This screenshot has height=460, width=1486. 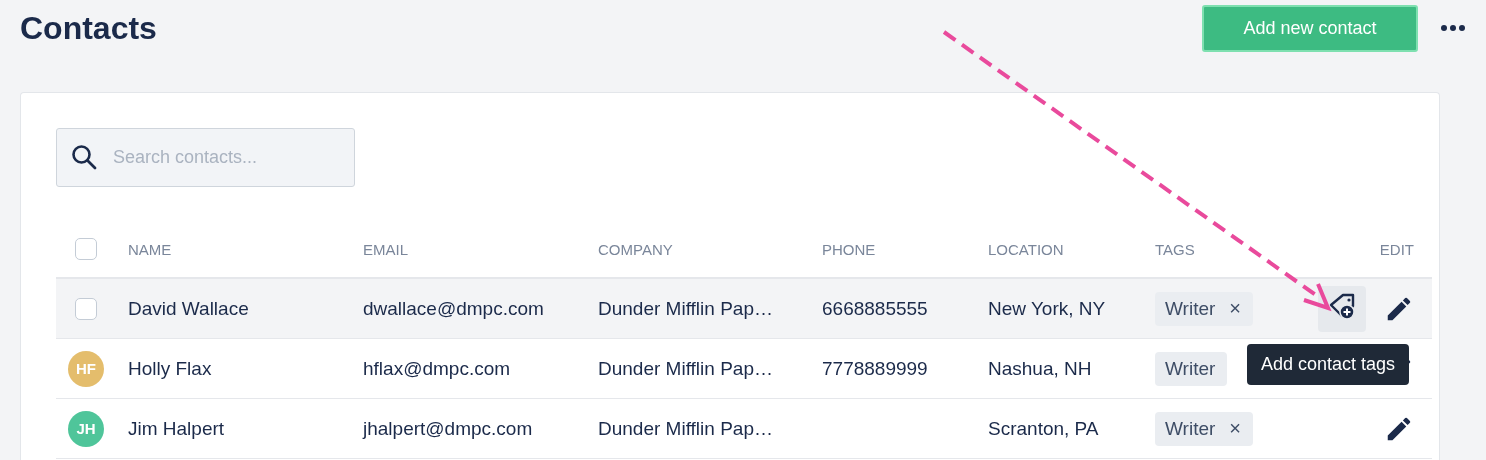 I want to click on table-row: David Wallace dwallace@dmpc.com Dunder Mifflin Pap… 6668885555 New York, NY Writer ×, so click(x=744, y=309).